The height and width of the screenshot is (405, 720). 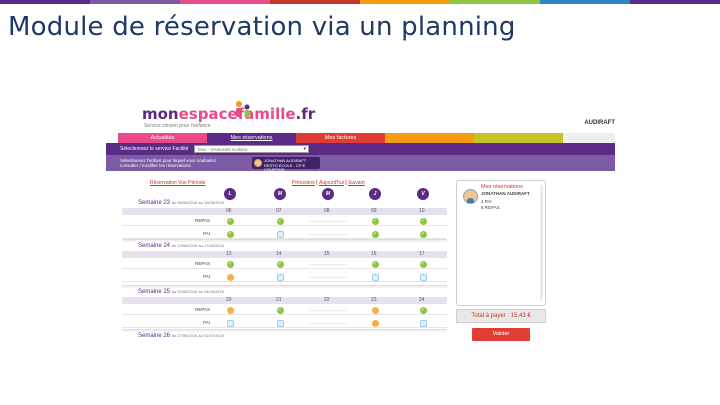 What do you see at coordinates (181, 203) in the screenshot?
I see `week-title: Semaine 23 du 06/06/2016 au 10/06/2016` at bounding box center [181, 203].